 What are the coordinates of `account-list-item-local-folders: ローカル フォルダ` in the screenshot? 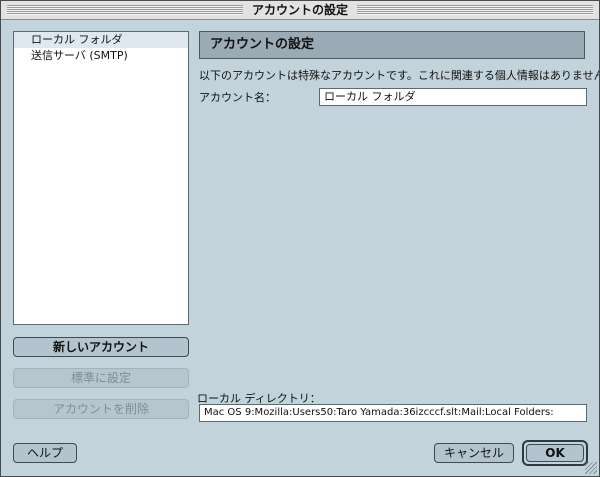 It's located at (101, 40).